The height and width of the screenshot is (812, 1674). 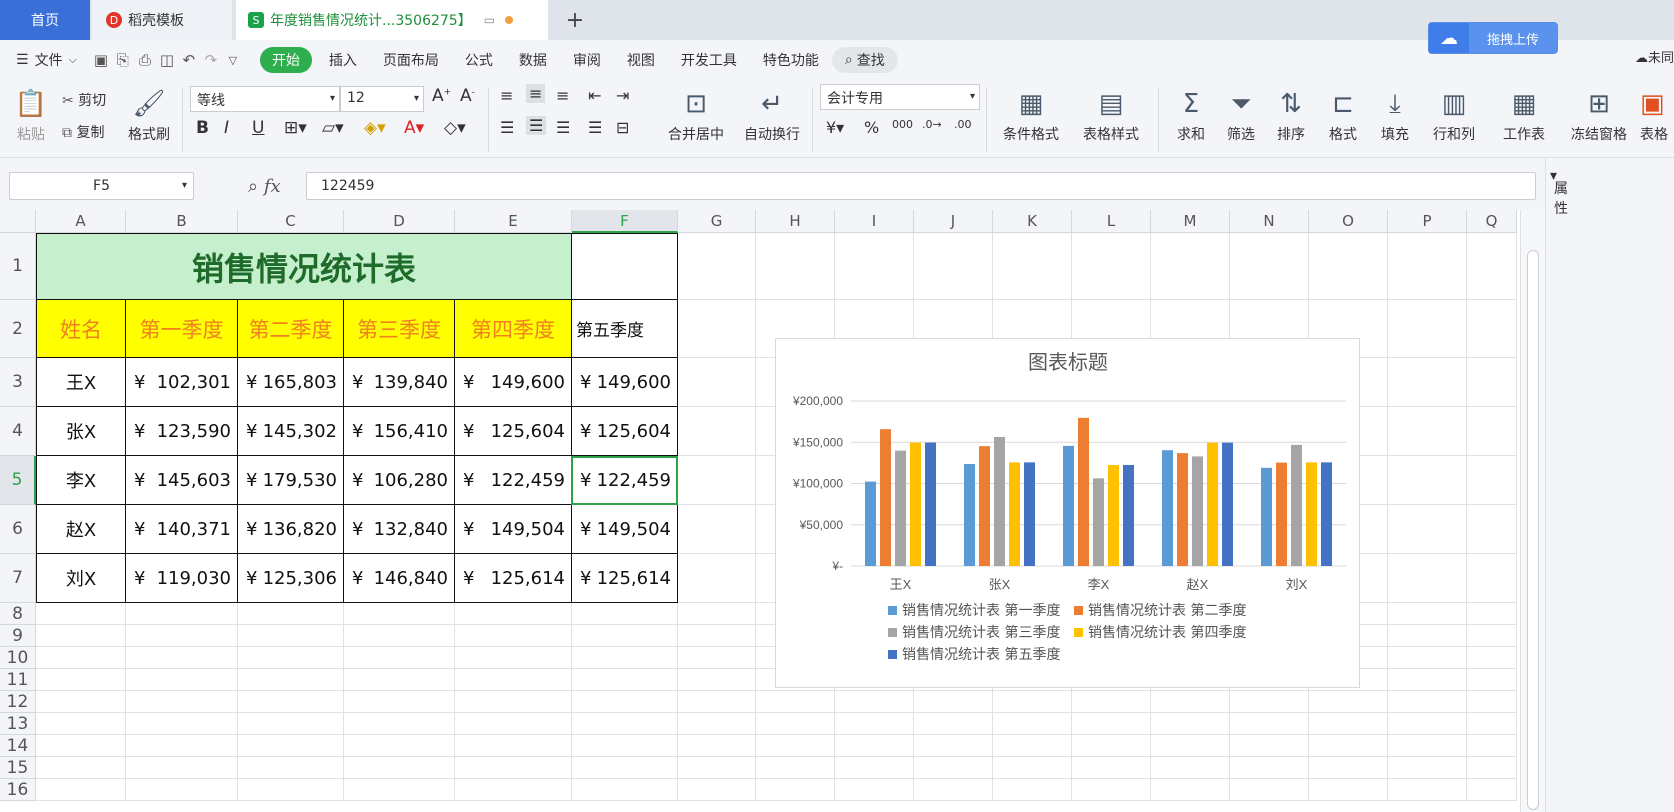 What do you see at coordinates (253, 186) in the screenshot?
I see `zoom-icon: ⌕` at bounding box center [253, 186].